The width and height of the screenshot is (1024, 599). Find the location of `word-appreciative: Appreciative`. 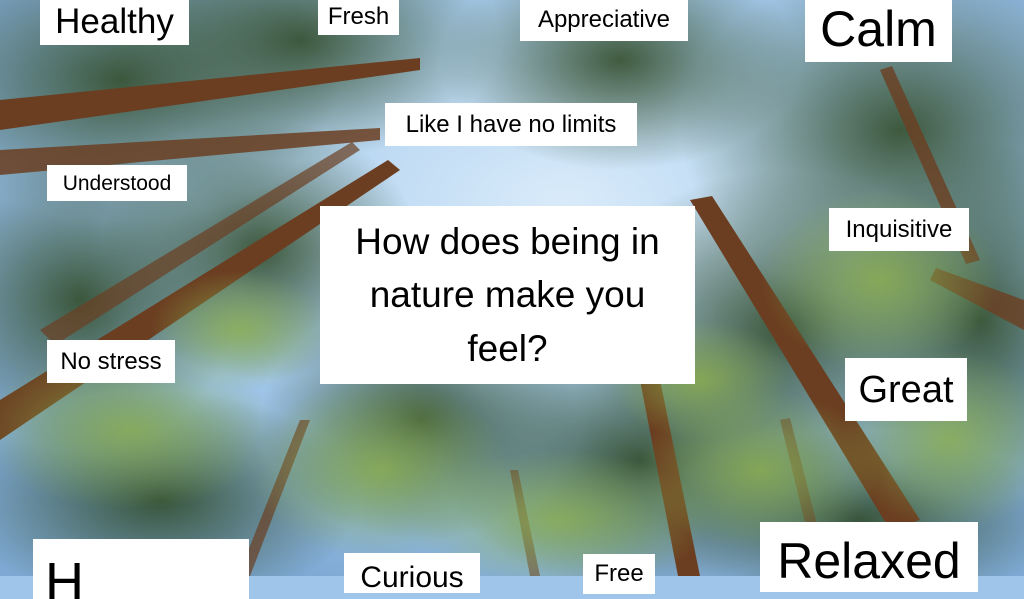

word-appreciative: Appreciative is located at coordinates (604, 20).